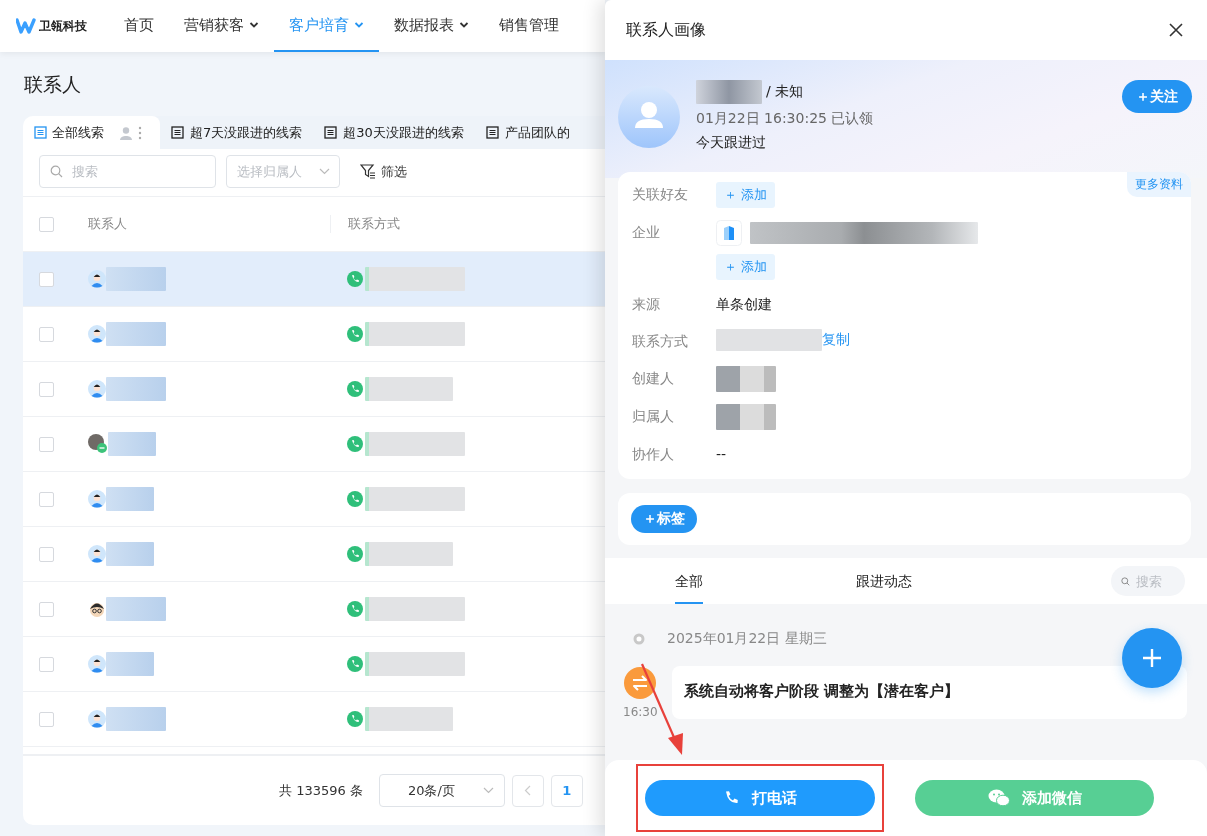 This screenshot has height=836, width=1207. What do you see at coordinates (126, 132) in the screenshot?
I see `person-icon` at bounding box center [126, 132].